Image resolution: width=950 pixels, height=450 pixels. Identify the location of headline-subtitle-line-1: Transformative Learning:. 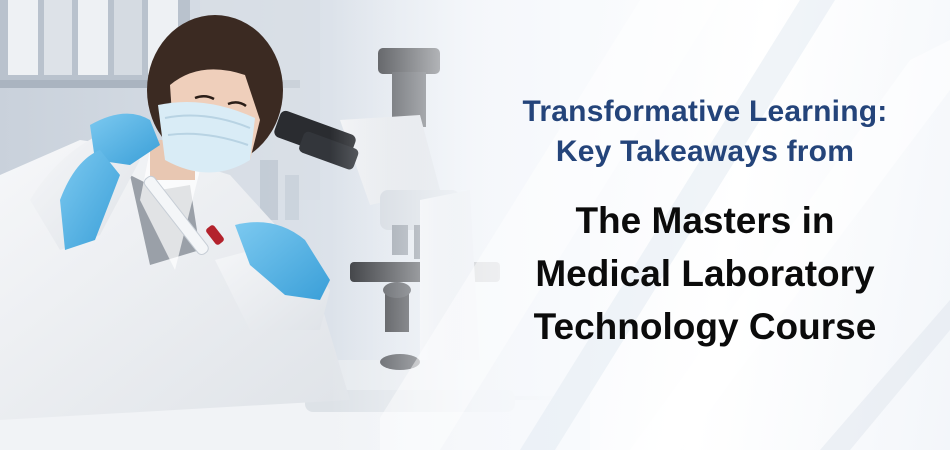
(705, 111).